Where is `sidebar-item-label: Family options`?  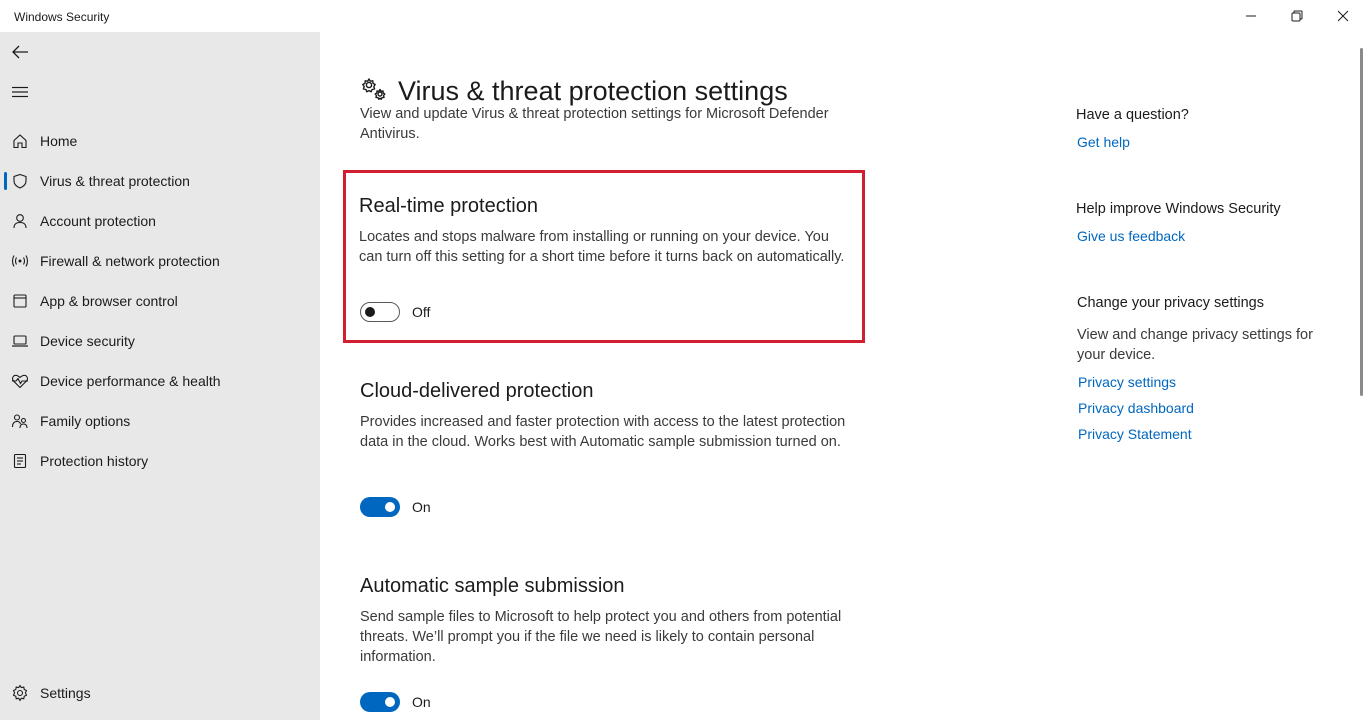
sidebar-item-label: Family options is located at coordinates (85, 421).